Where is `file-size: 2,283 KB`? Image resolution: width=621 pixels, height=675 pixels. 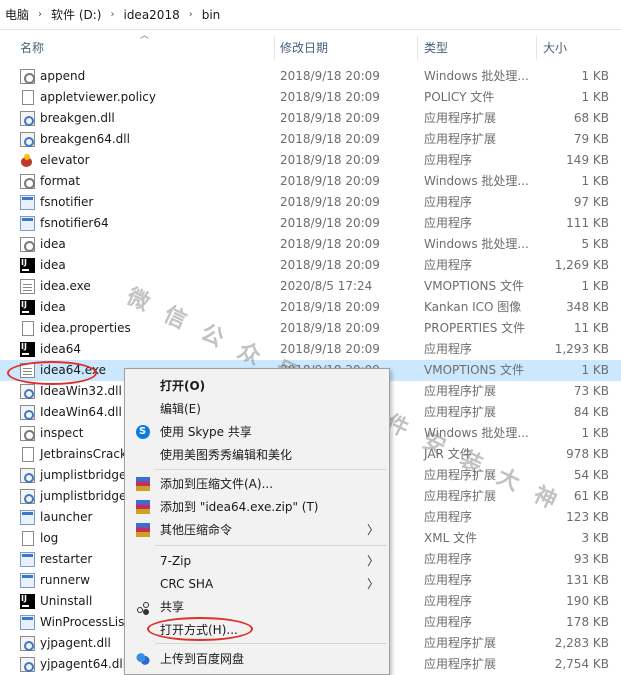 file-size: 2,283 KB is located at coordinates (581, 643).